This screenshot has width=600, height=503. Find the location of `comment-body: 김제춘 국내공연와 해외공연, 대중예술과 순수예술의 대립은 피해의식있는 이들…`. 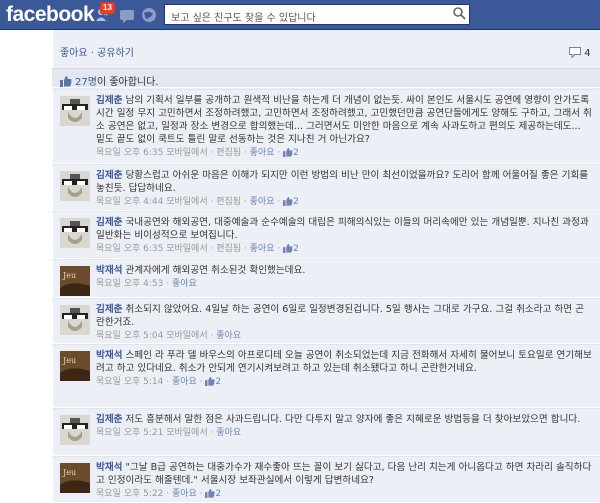

comment-body: 김제춘 국내공연와 해외공연, 대중예술과 순수예술의 대립은 피해의식있는 이들… is located at coordinates (344, 236).